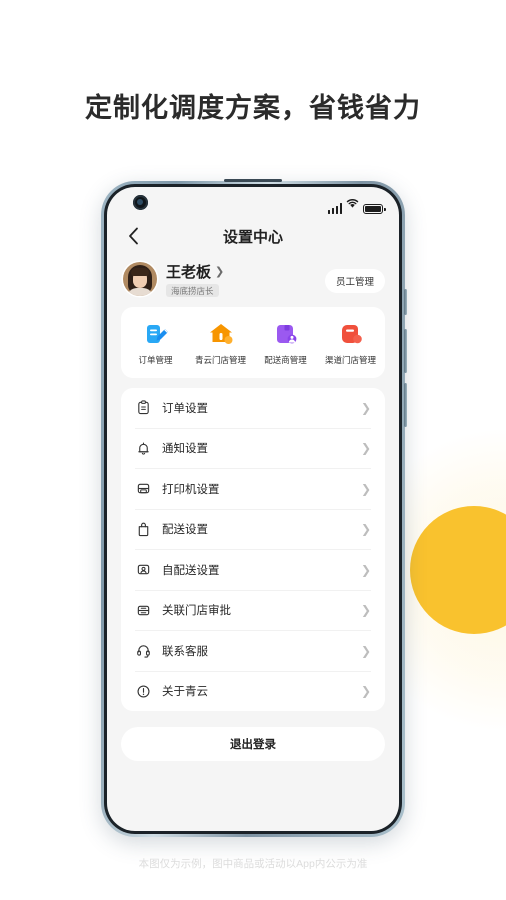  I want to click on nav-bar: 设置中心, so click(253, 236).